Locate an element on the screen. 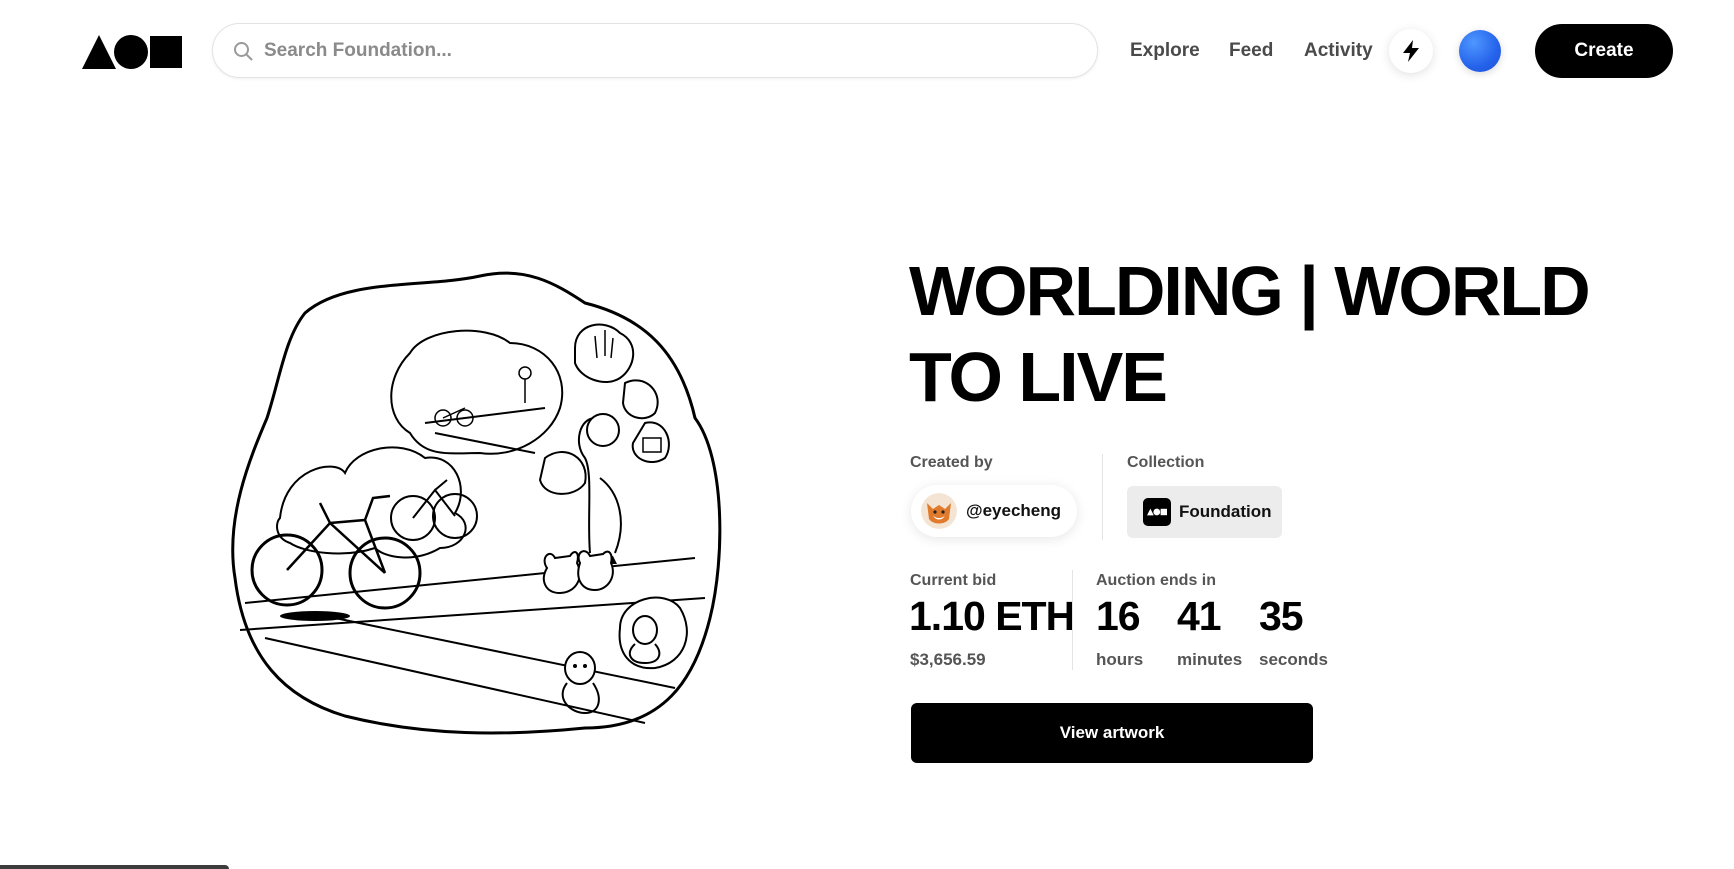 This screenshot has width=1734, height=869. create-button: Create is located at coordinates (1604, 51).